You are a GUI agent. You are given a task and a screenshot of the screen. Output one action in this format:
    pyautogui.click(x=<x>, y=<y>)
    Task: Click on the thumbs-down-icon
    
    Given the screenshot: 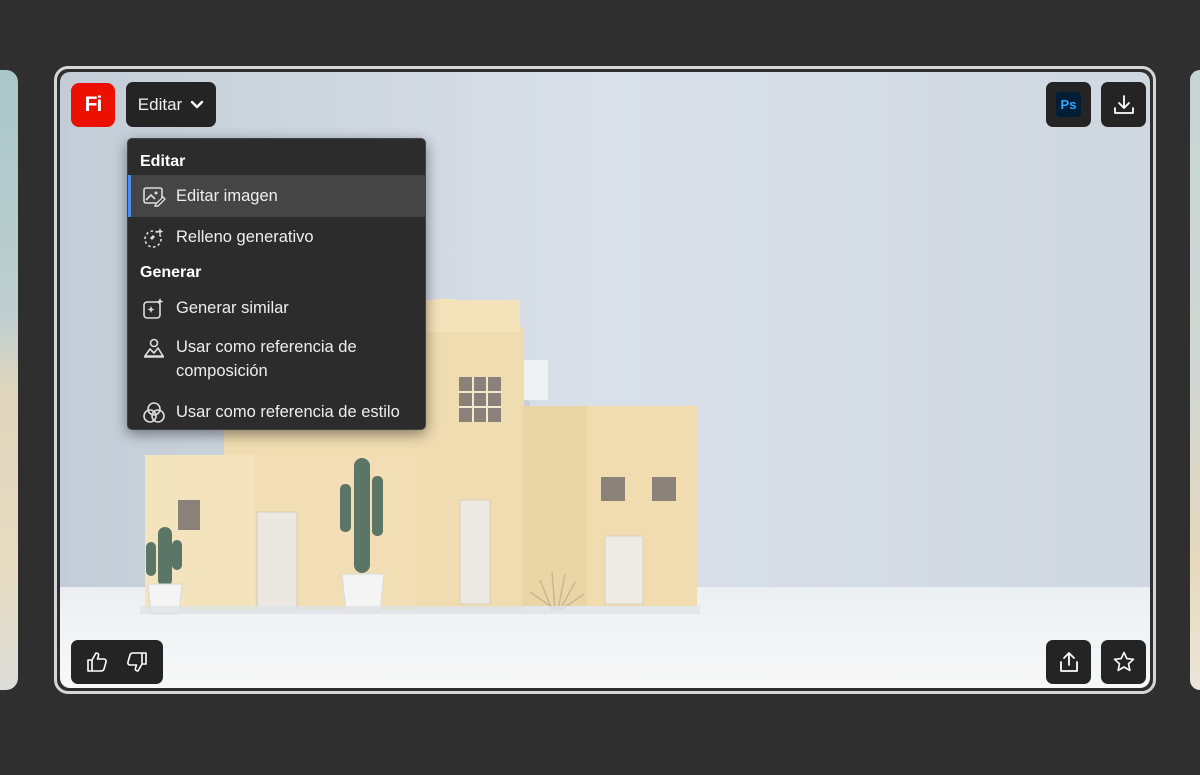 What is the action you would take?
    pyautogui.click(x=137, y=662)
    